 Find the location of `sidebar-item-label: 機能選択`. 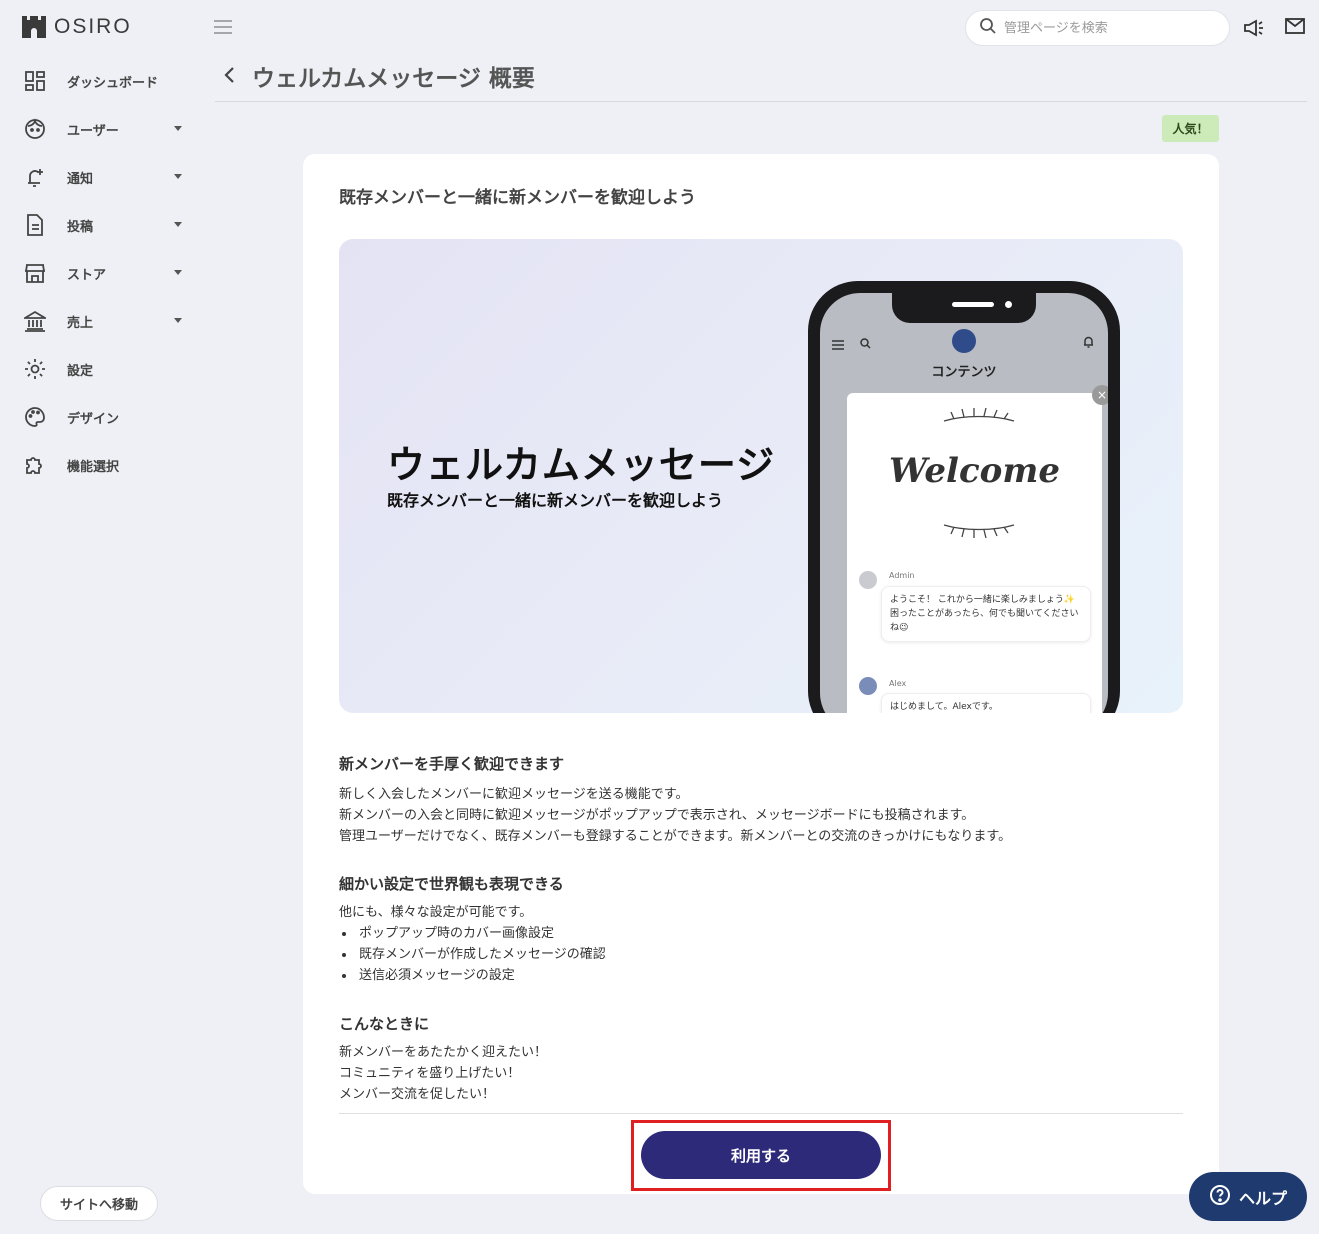

sidebar-item-label: 機能選択 is located at coordinates (93, 467).